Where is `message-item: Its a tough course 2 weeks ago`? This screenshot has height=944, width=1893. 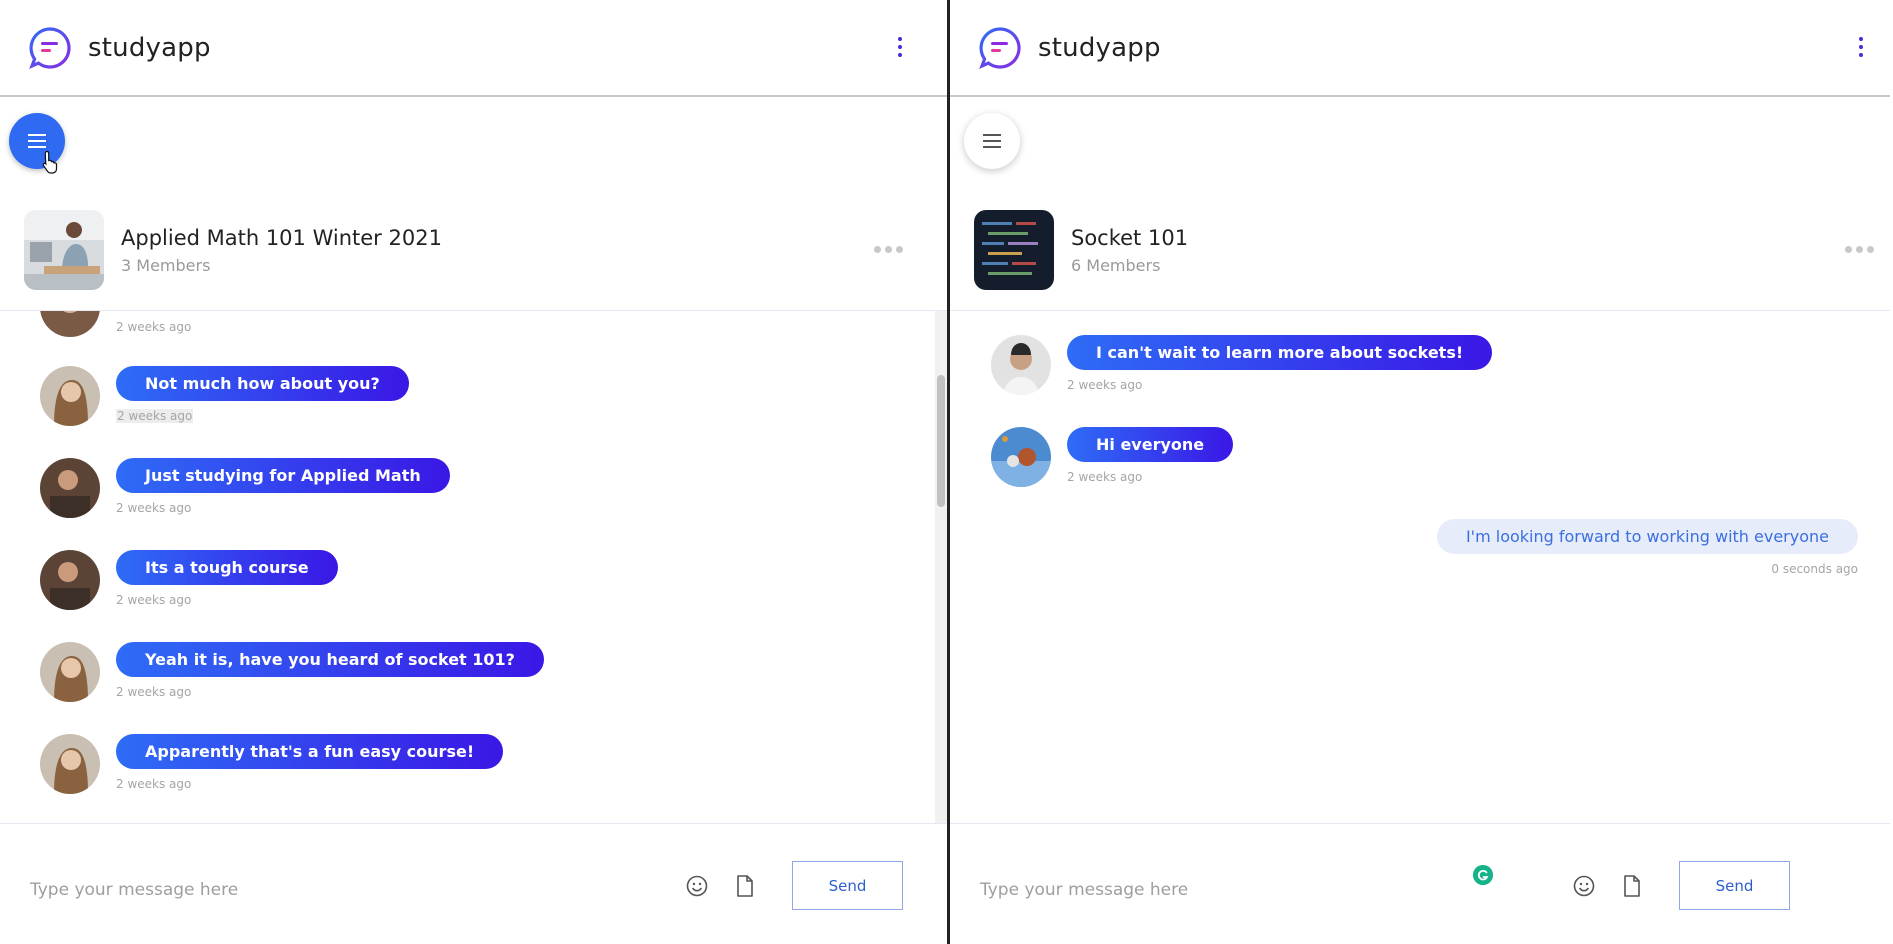
message-item: Its a tough course 2 weeks ago is located at coordinates (189, 580).